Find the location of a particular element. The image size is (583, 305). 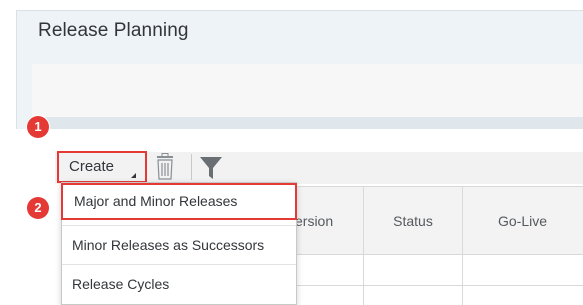

row-divider is located at coordinates (439, 285).